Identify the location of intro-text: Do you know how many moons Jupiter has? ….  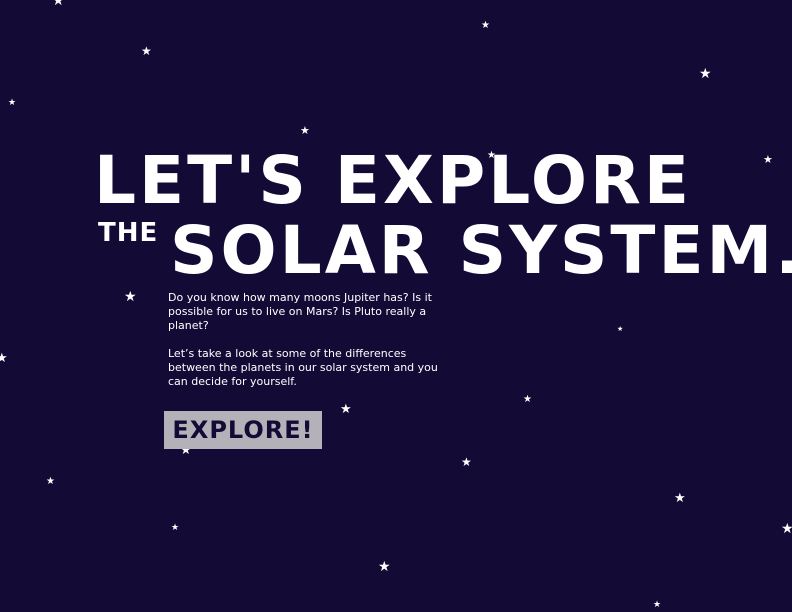
(303, 347).